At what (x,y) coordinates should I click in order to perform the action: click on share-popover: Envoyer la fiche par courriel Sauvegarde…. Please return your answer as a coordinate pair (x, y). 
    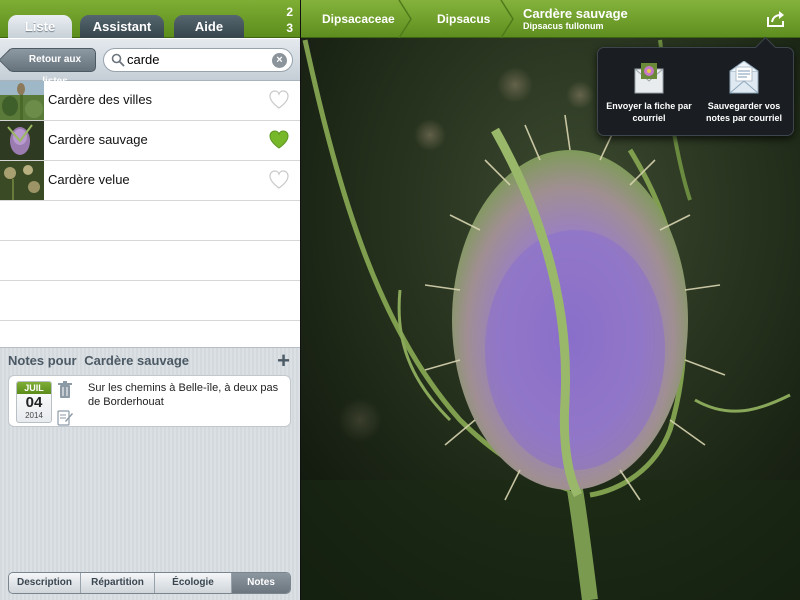
    Looking at the image, I should click on (695, 91).